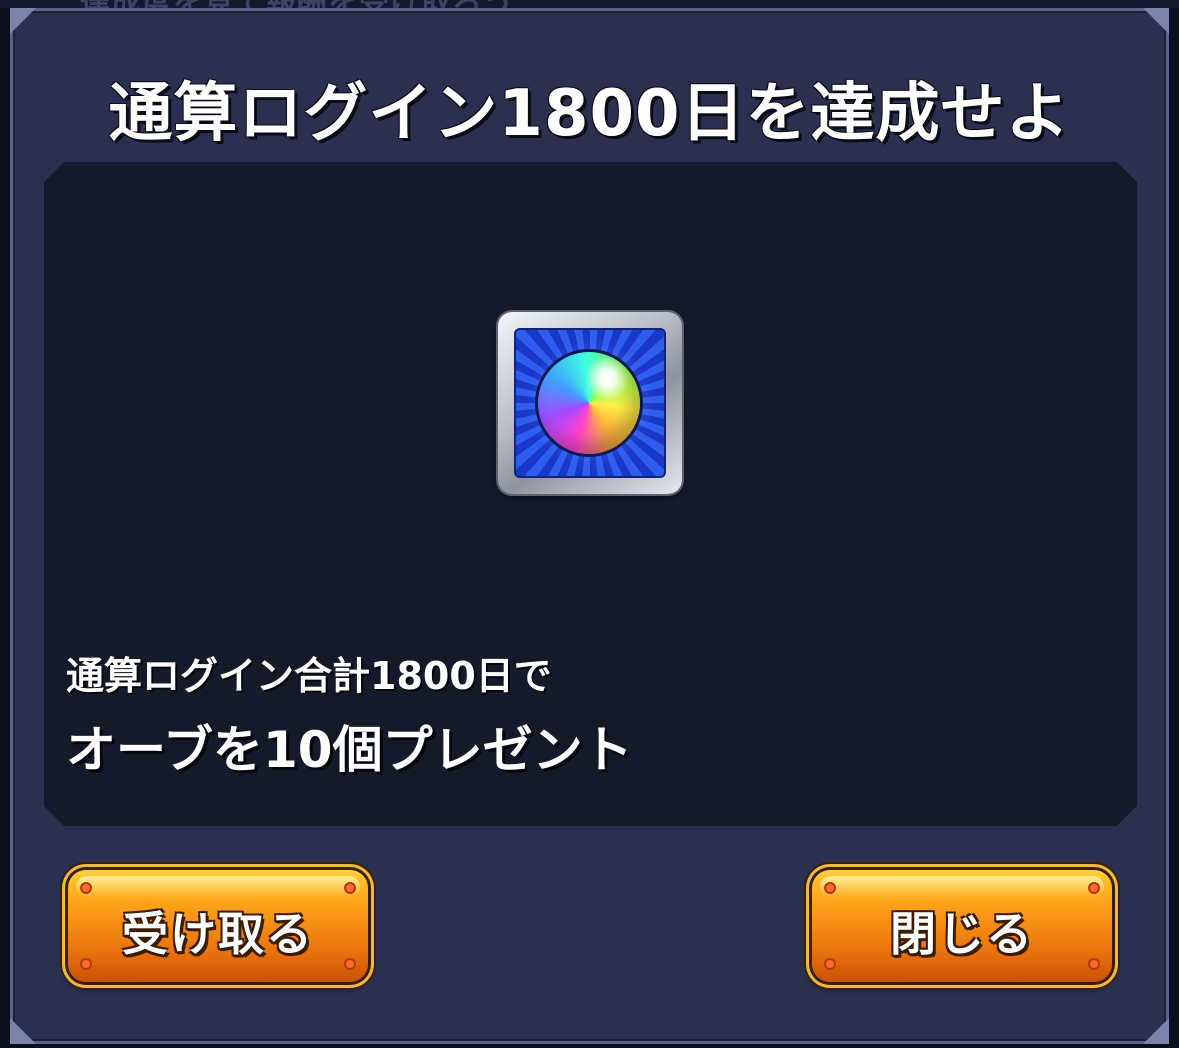  I want to click on background-strip: 達成度を見て報酬を受け取ろう, so click(589, 10).